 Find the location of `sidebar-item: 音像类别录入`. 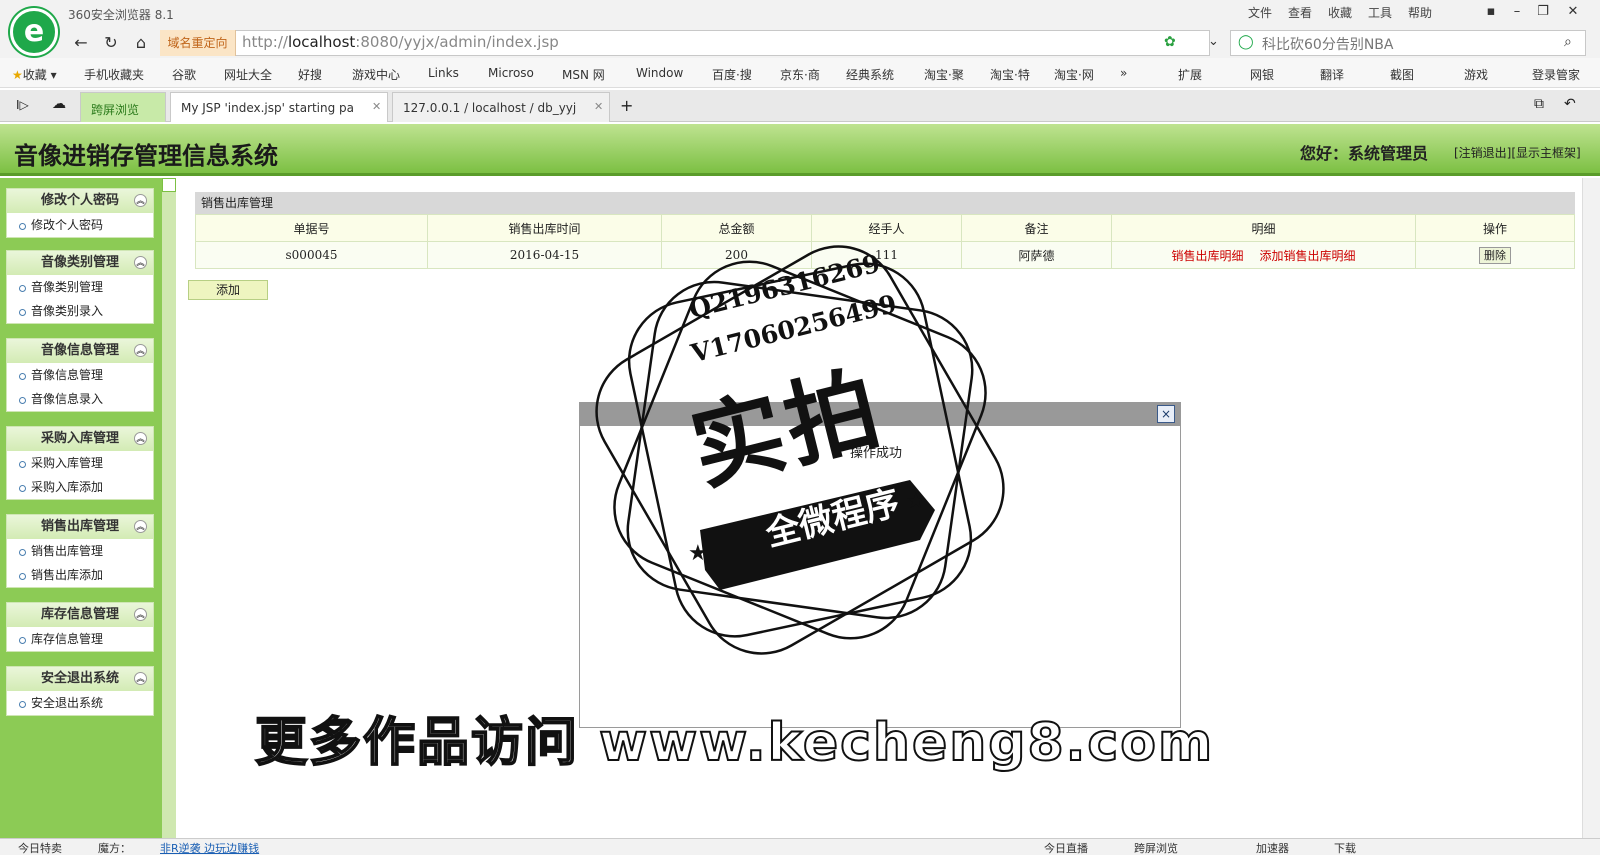

sidebar-item: 音像类别录入 is located at coordinates (80, 311).